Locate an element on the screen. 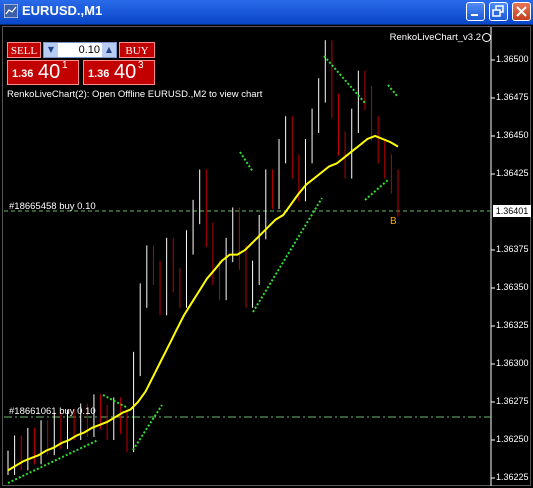  price-axis-label: 1.36275 is located at coordinates (512, 401).